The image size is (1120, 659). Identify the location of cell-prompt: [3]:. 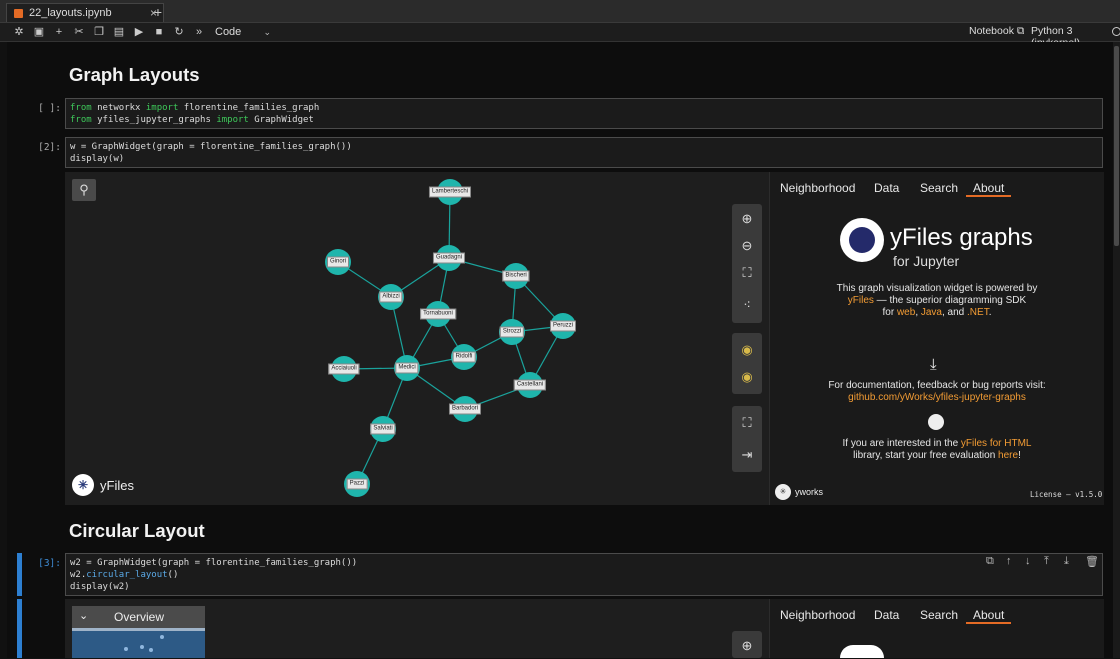
(49, 563).